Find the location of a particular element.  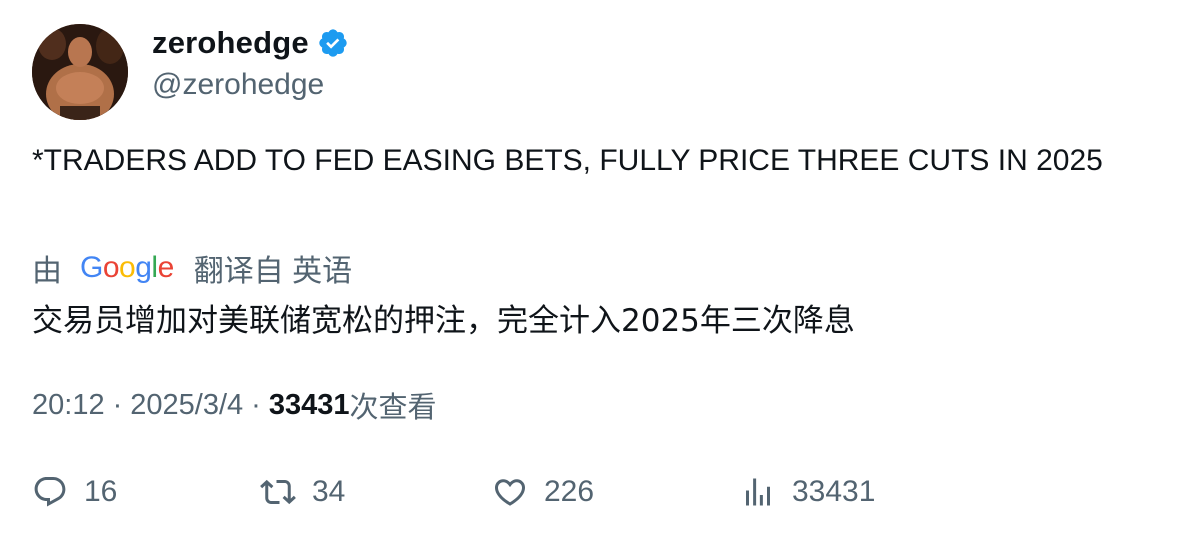

action-bar: 16 34 226 33431 is located at coordinates (582, 492).